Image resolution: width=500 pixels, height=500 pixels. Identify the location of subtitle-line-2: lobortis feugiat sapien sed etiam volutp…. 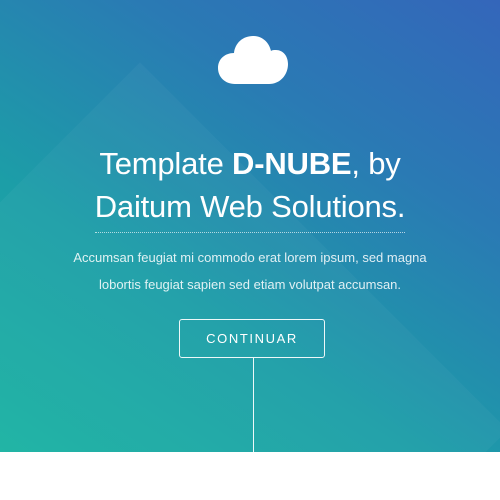
(250, 284).